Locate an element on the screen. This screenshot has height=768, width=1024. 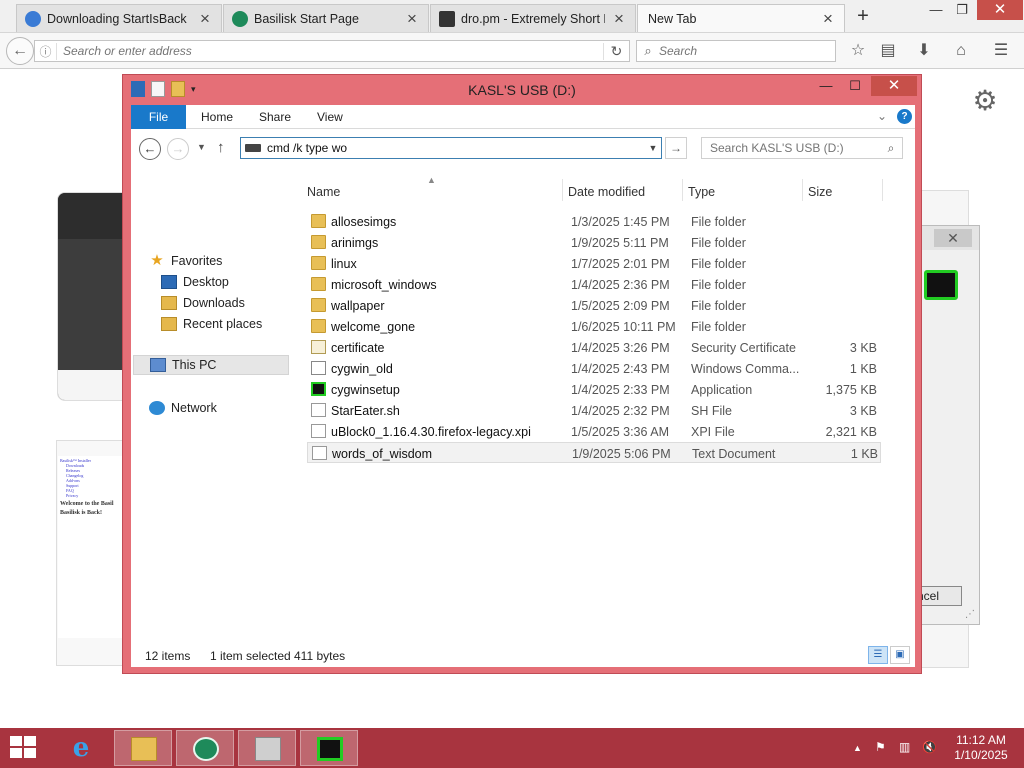
column-name: Name is located at coordinates (323, 192).